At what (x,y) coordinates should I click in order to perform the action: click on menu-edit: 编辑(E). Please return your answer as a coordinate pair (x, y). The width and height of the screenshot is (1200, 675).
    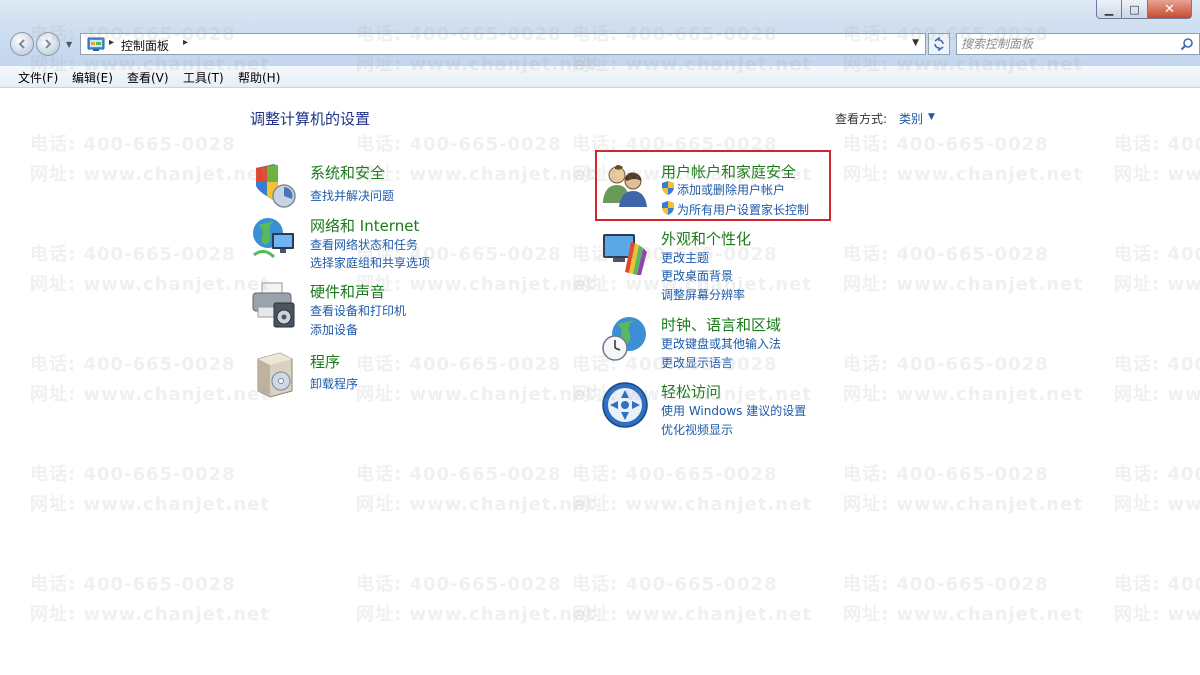
    Looking at the image, I should click on (92, 77).